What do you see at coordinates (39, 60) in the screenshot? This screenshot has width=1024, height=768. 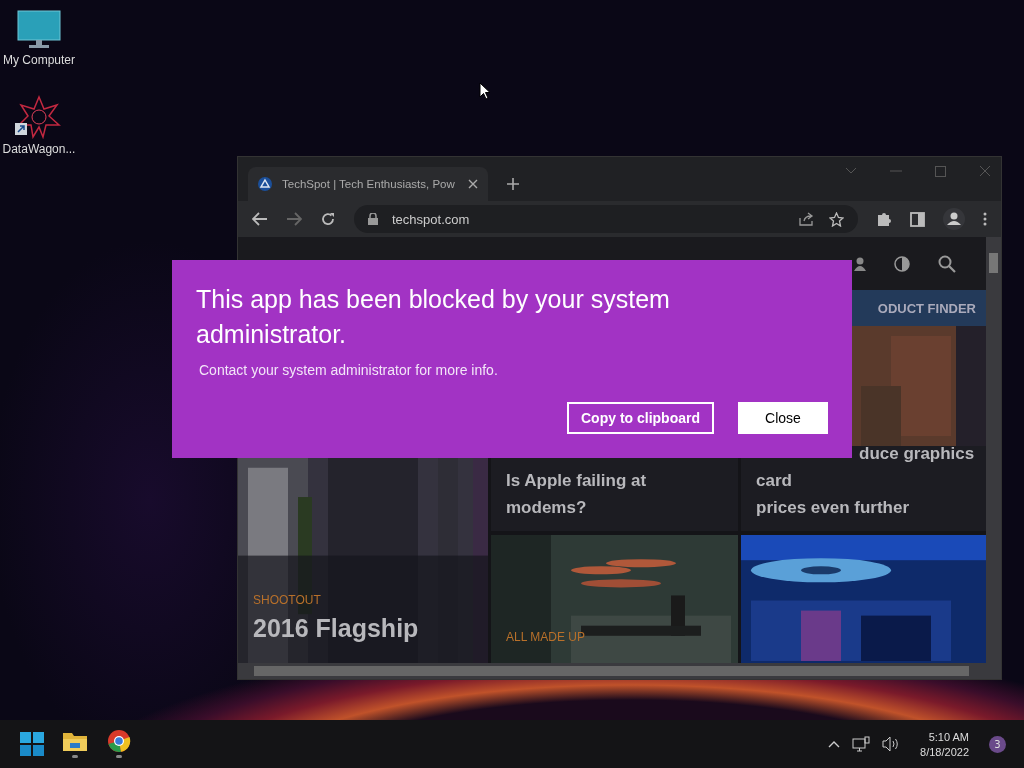 I see `desktop-icon-label: My Computer` at bounding box center [39, 60].